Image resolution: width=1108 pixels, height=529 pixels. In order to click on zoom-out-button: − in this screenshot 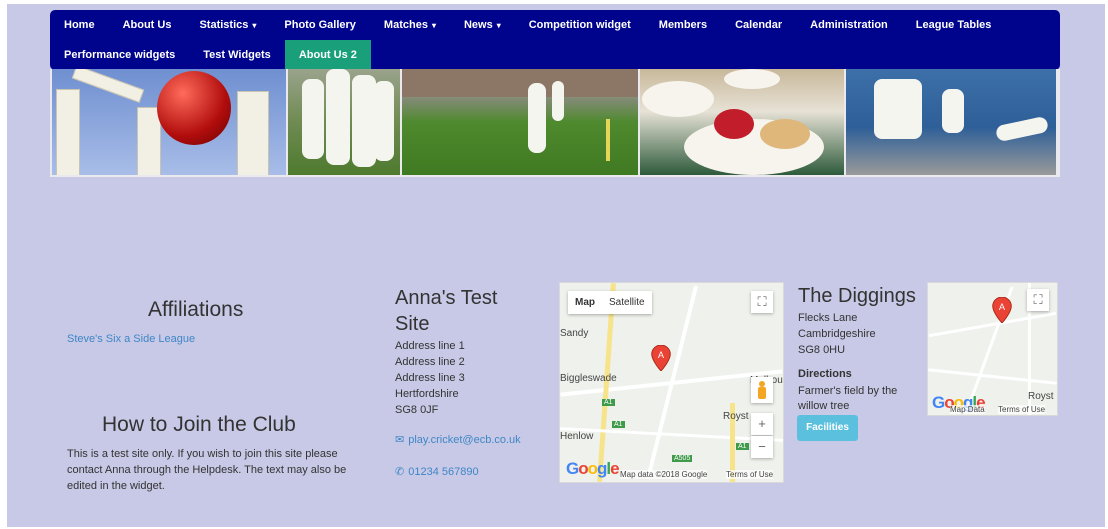, I will do `click(762, 447)`.